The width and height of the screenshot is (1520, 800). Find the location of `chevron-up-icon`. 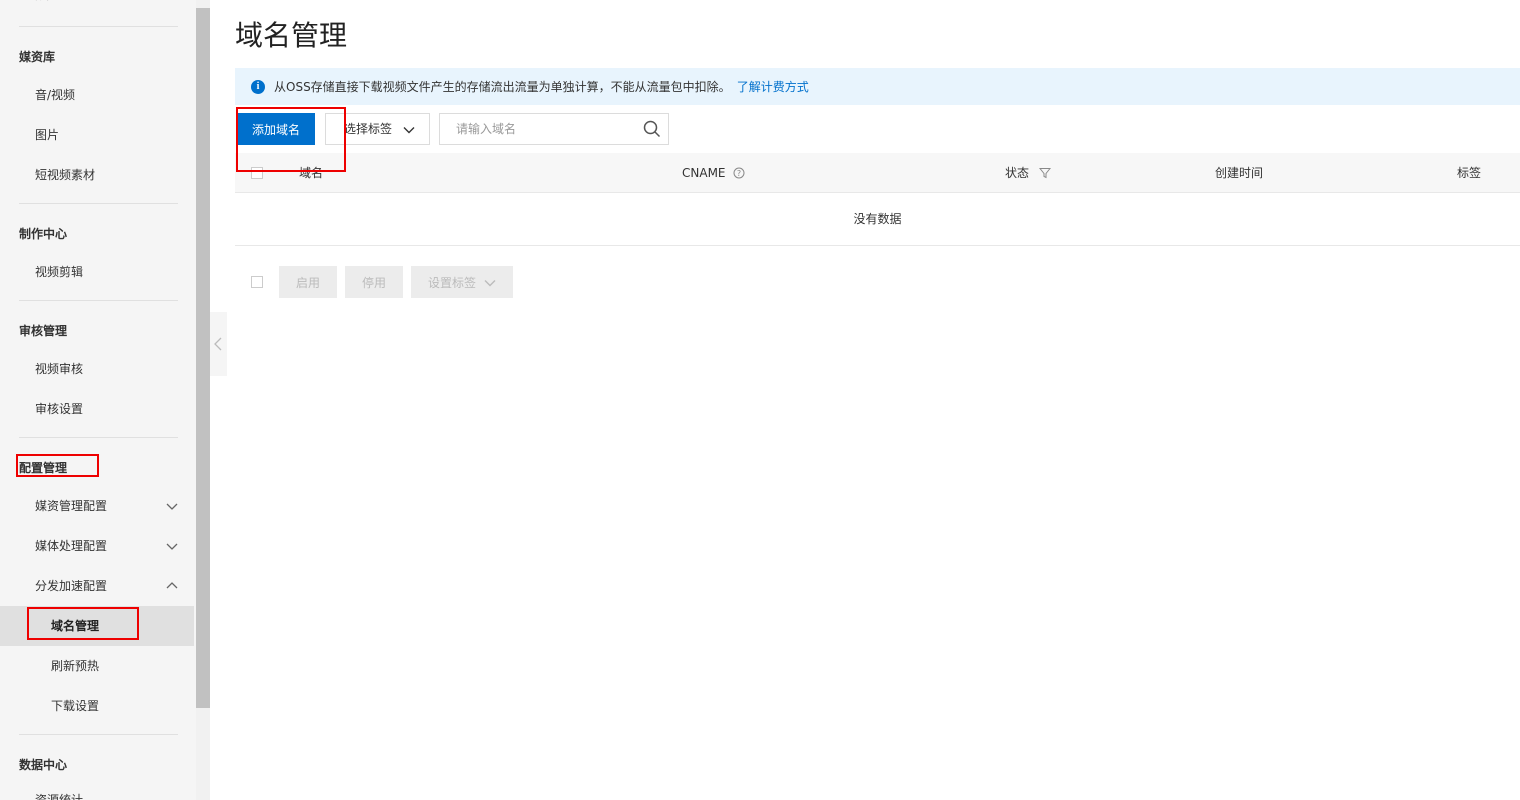

chevron-up-icon is located at coordinates (172, 585).